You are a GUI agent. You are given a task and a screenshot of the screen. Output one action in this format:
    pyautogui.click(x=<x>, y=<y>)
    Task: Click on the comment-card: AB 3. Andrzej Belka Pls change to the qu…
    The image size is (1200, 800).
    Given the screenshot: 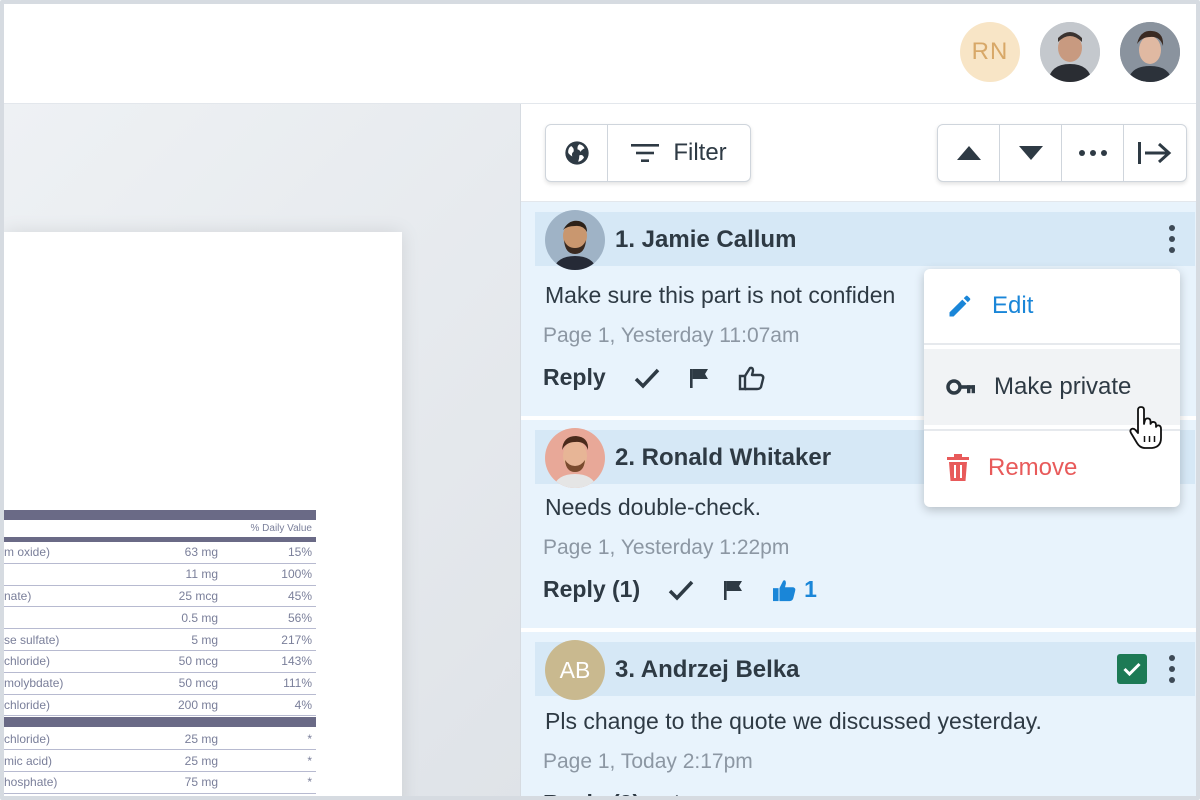 What is the action you would take?
    pyautogui.click(x=858, y=714)
    